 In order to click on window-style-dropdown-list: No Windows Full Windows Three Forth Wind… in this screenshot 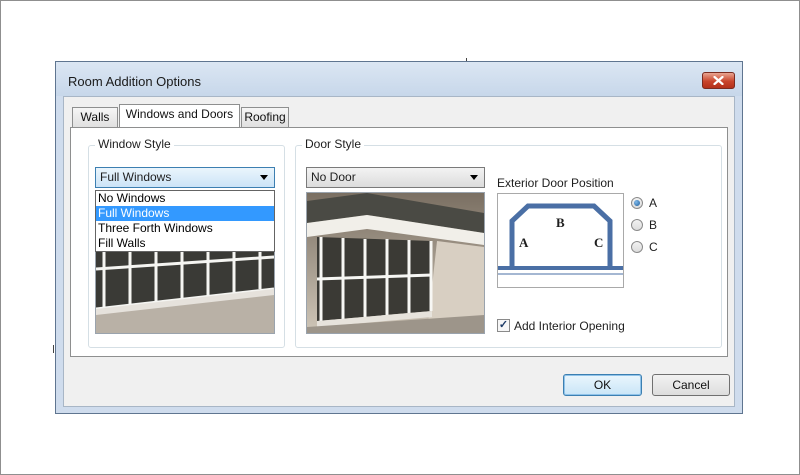, I will do `click(185, 221)`.